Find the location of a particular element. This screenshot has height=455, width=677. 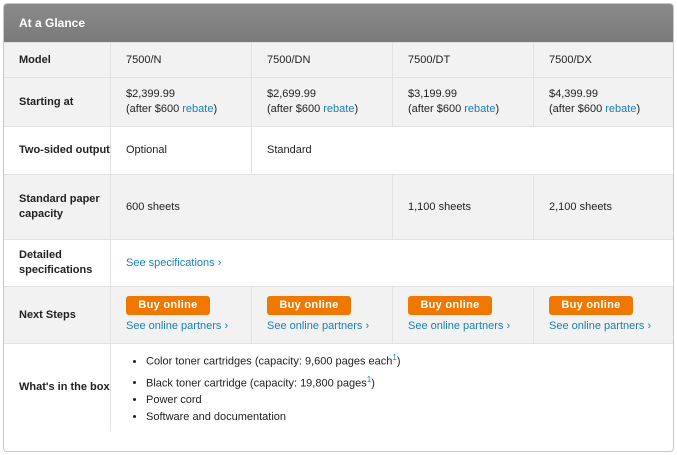

model-value: 7500/DN is located at coordinates (322, 60).